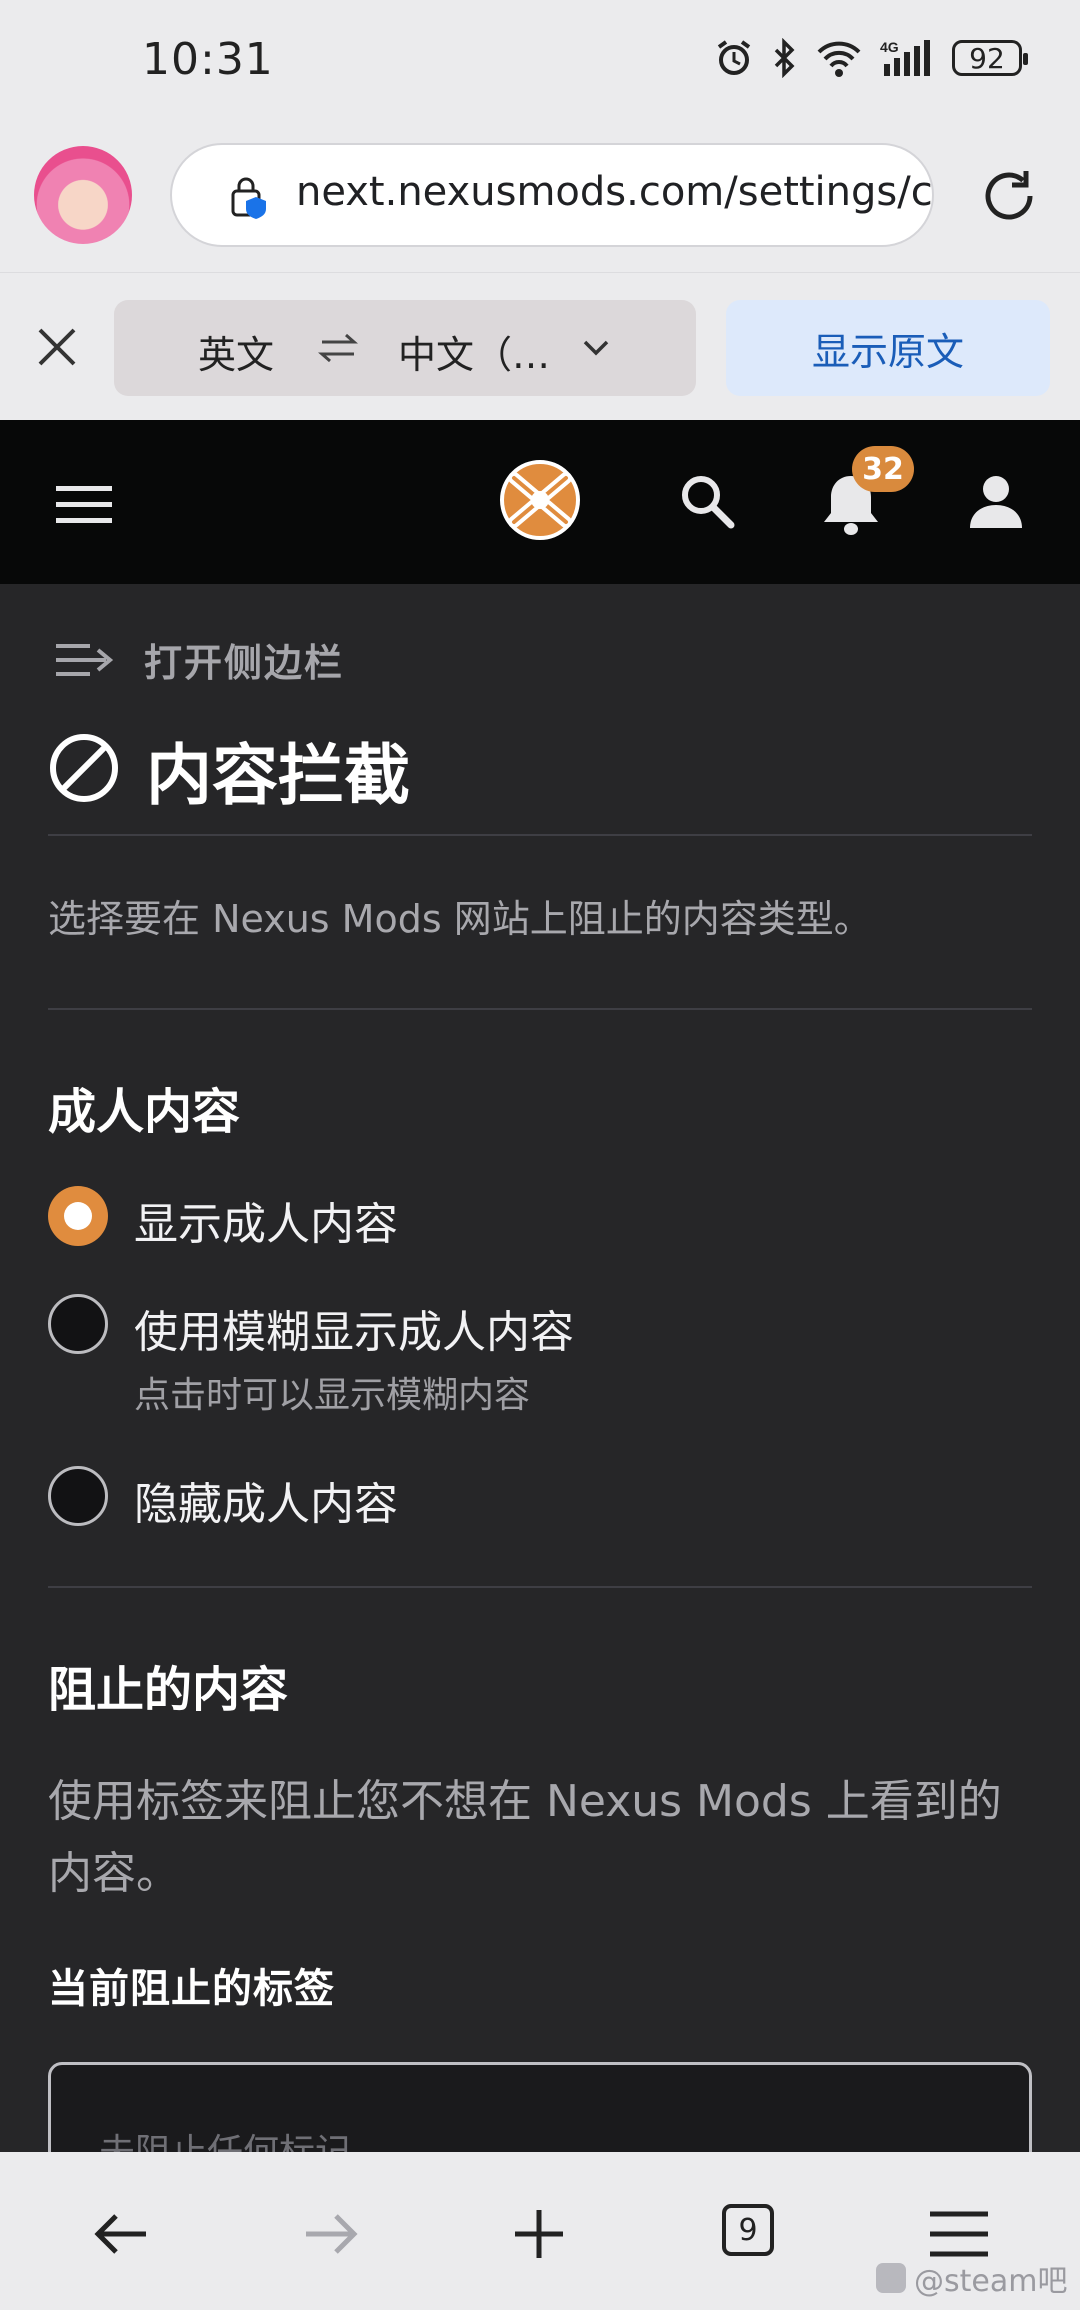 This screenshot has width=1080, height=2310. What do you see at coordinates (332, 1395) in the screenshot?
I see `option-sub-blur-adult: 点击时可以显示模糊内容` at bounding box center [332, 1395].